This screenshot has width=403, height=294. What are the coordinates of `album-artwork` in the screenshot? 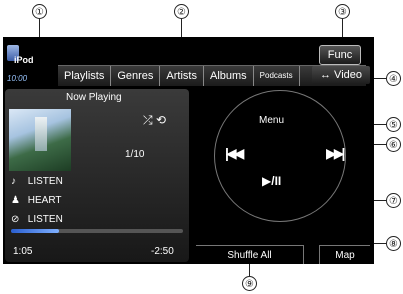 It's located at (40, 140).